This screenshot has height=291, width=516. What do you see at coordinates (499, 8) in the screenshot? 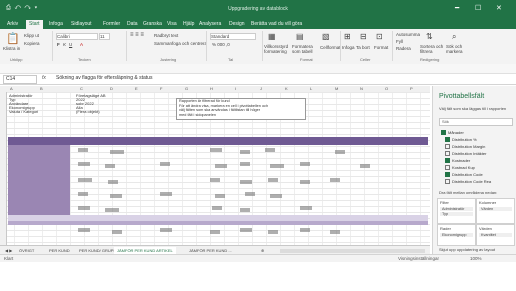
I see `close-icon: ✕` at bounding box center [499, 8].